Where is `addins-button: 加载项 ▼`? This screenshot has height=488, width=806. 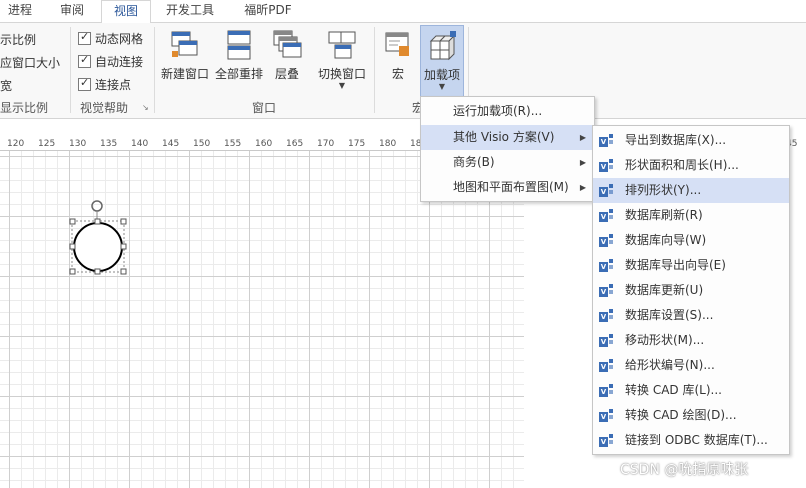
addins-button: 加载项 ▼ is located at coordinates (442, 62).